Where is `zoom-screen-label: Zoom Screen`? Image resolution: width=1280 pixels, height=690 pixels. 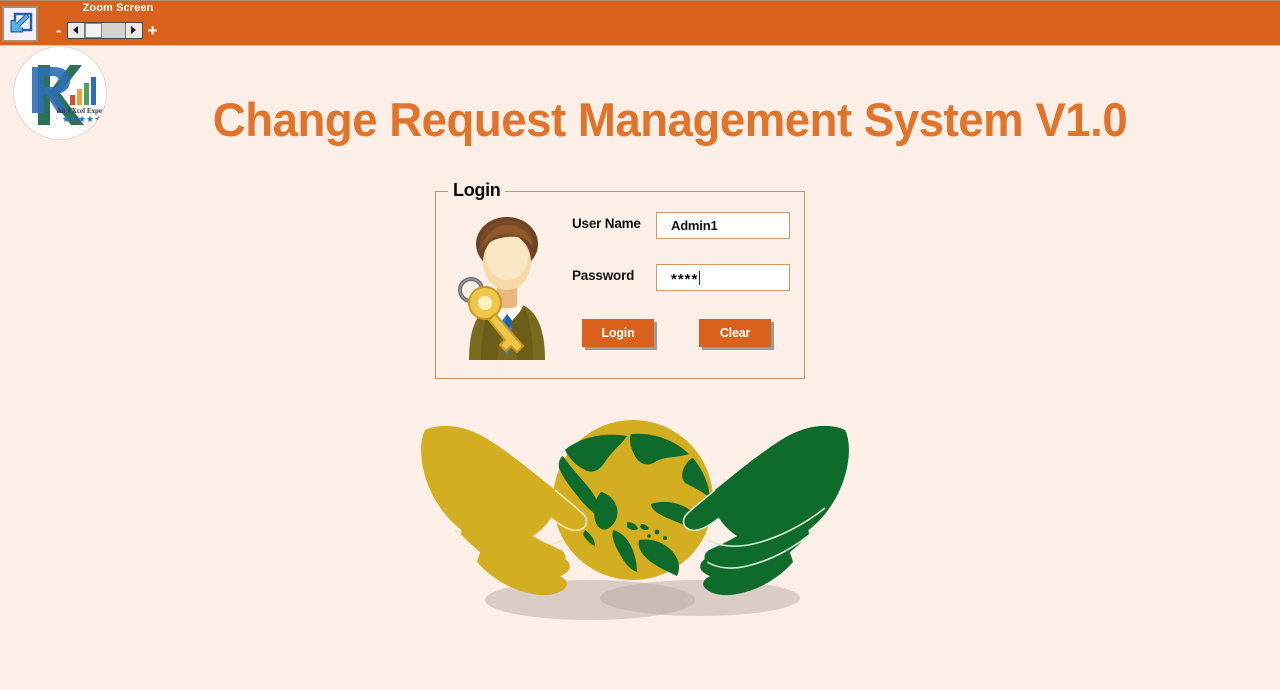 zoom-screen-label: Zoom Screen is located at coordinates (118, 8).